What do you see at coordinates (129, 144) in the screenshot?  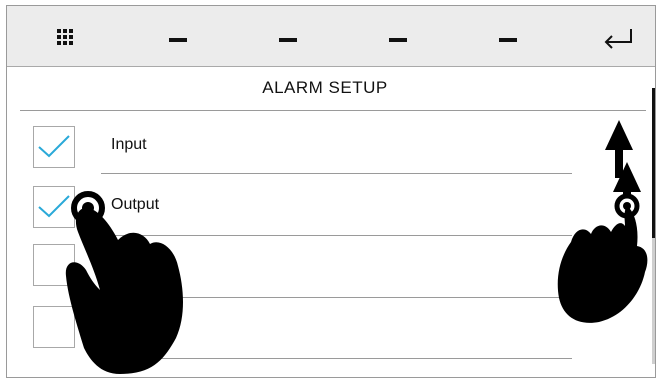 I see `row-label-input: Input` at bounding box center [129, 144].